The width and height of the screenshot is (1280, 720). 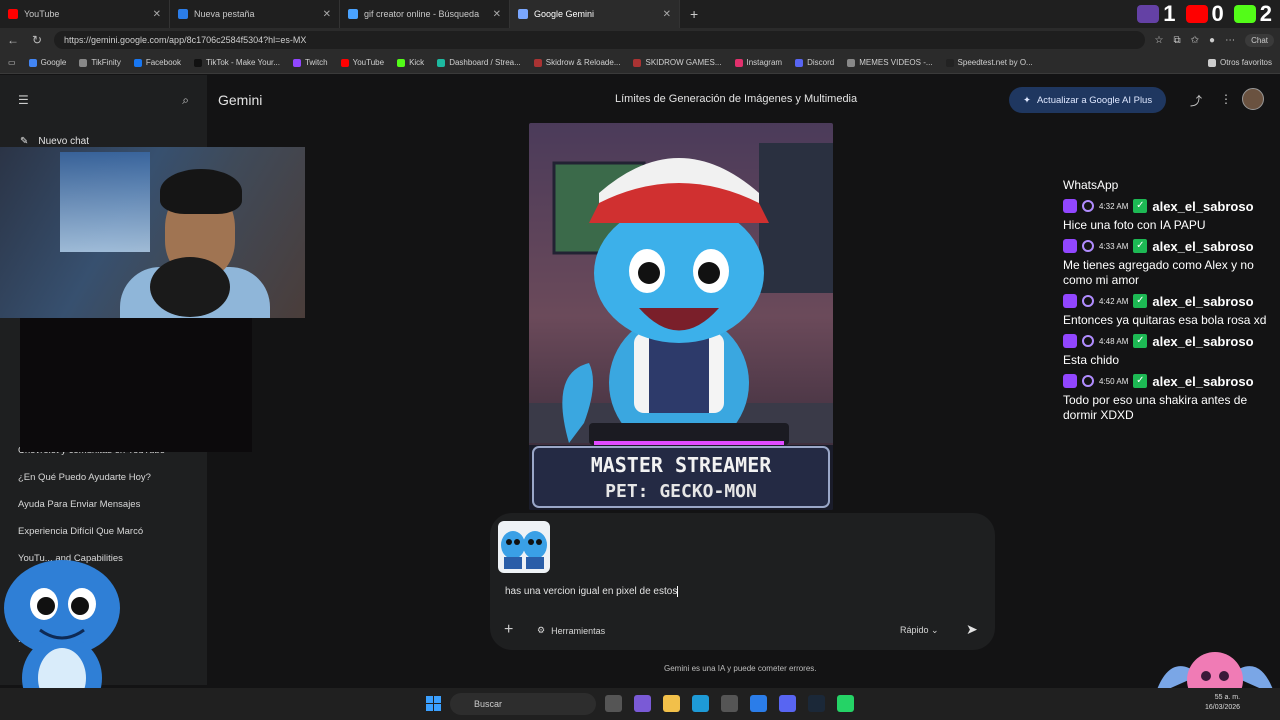 I want to click on favorites-icon: ✩, so click(x=1195, y=40).